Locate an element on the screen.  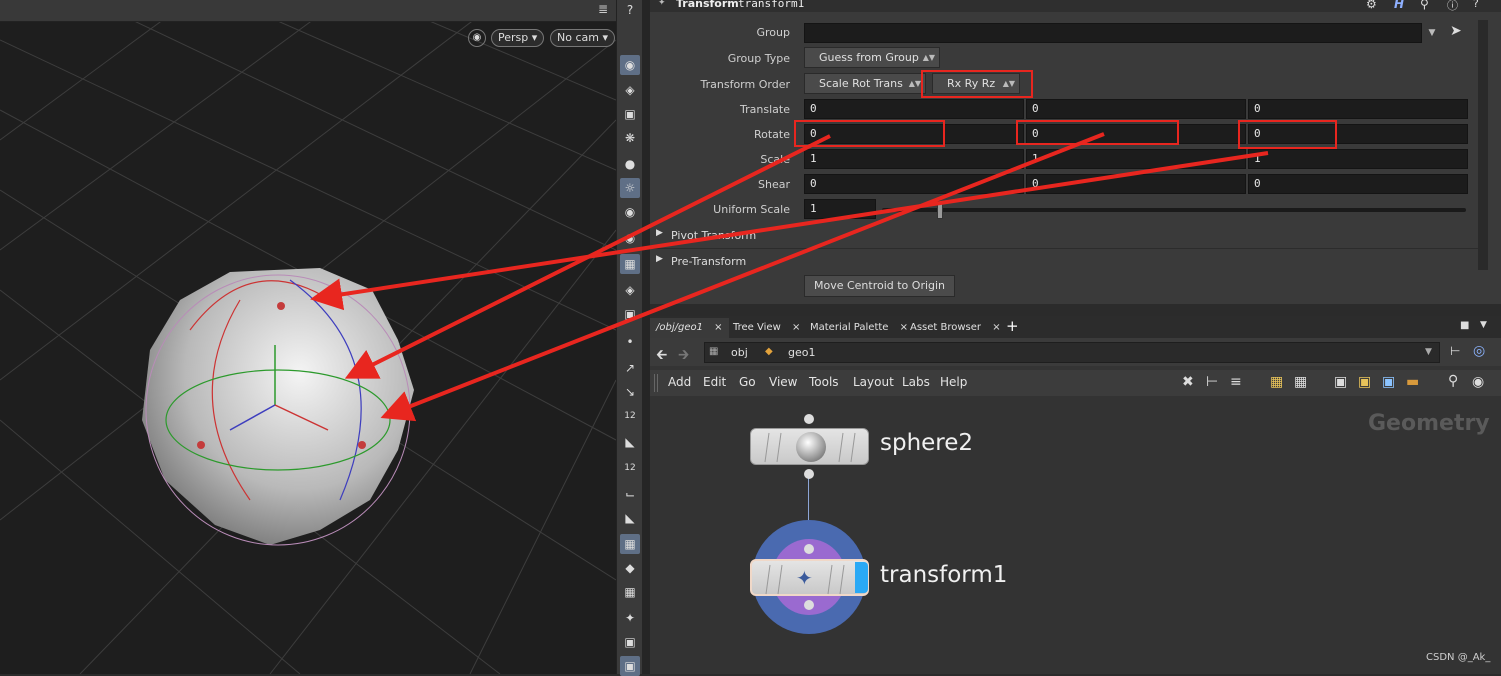
group-type-menu: Guess from Group ▲▼ is located at coordinates (872, 57).